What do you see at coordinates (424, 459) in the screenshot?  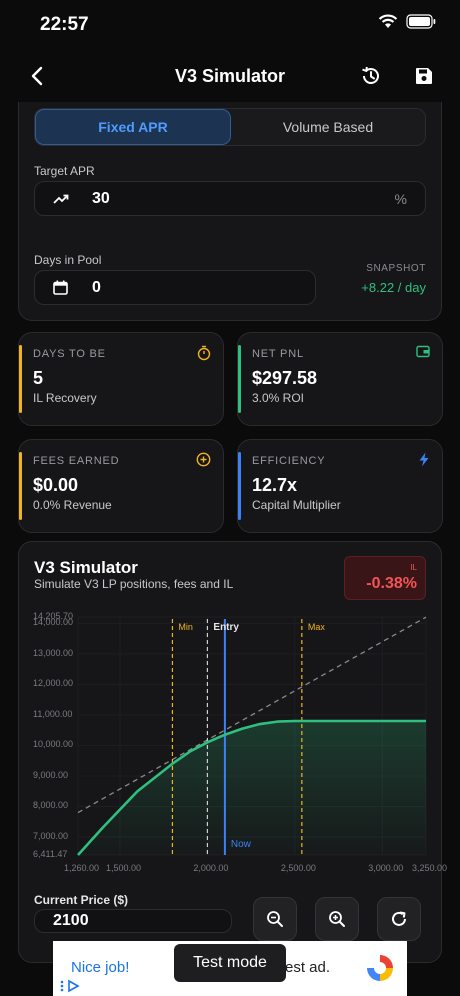 I see `bolt-icon` at bounding box center [424, 459].